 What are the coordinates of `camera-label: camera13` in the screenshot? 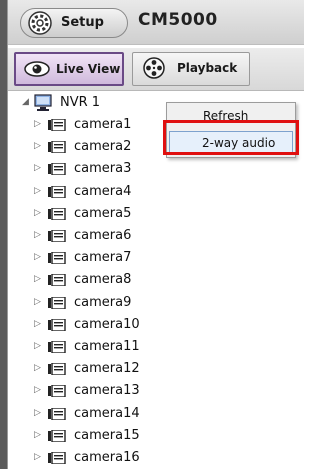 It's located at (107, 391).